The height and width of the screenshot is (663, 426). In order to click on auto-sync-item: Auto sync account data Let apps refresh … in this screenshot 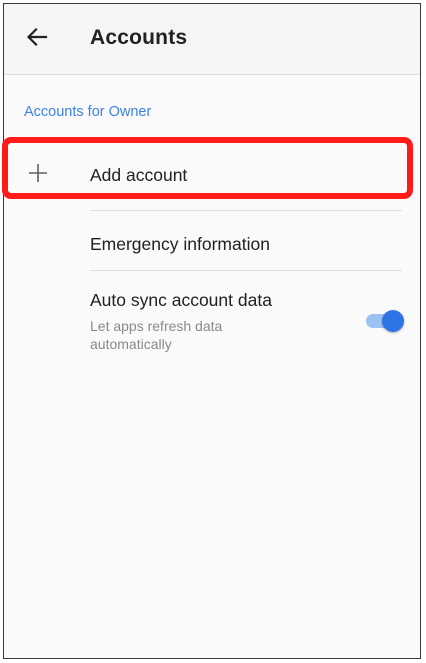, I will do `click(212, 319)`.